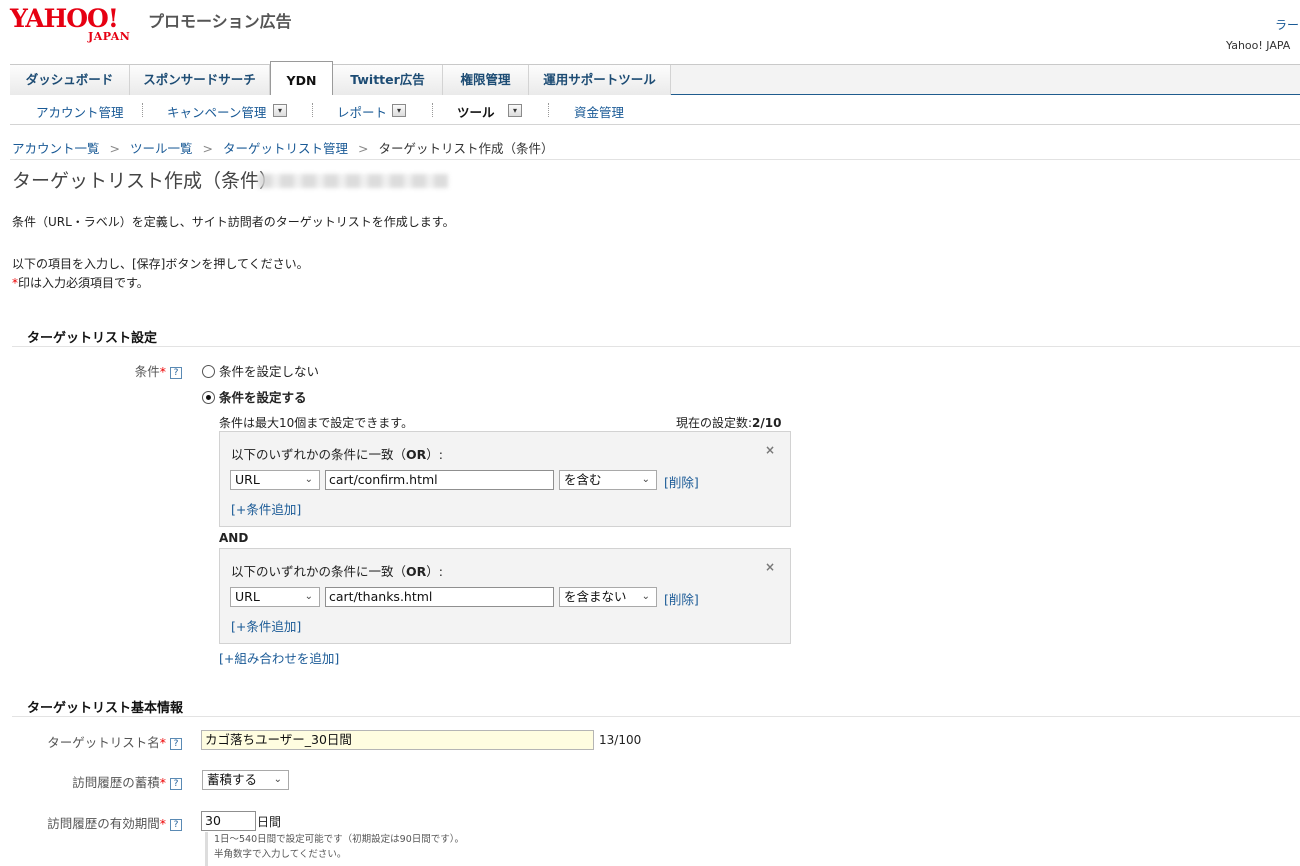 The height and width of the screenshot is (866, 1300). Describe the element at coordinates (280, 854) in the screenshot. I see `period-note-2: 半角数字で入力してください。` at that location.